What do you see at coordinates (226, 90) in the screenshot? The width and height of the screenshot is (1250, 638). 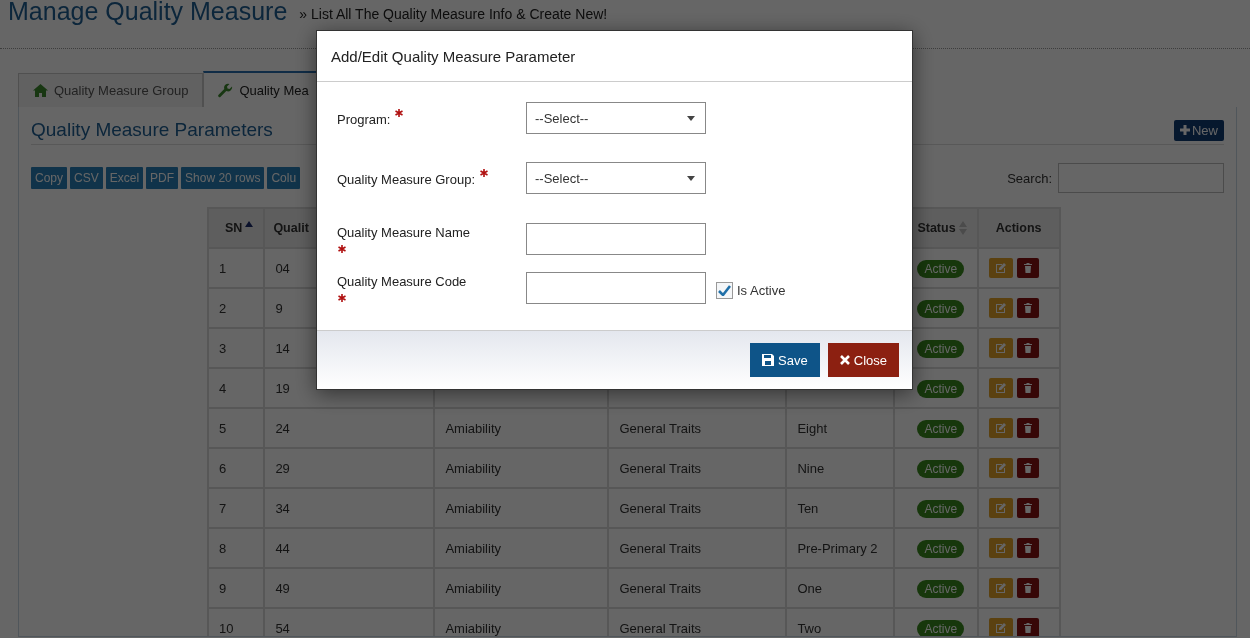 I see `wrench-icon` at bounding box center [226, 90].